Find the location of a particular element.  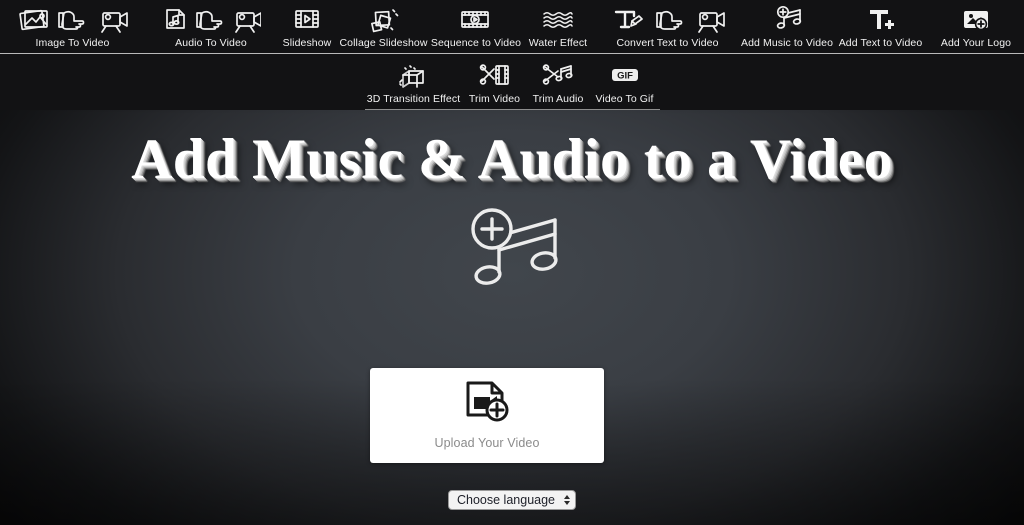

water-effect-icon is located at coordinates (558, 19).